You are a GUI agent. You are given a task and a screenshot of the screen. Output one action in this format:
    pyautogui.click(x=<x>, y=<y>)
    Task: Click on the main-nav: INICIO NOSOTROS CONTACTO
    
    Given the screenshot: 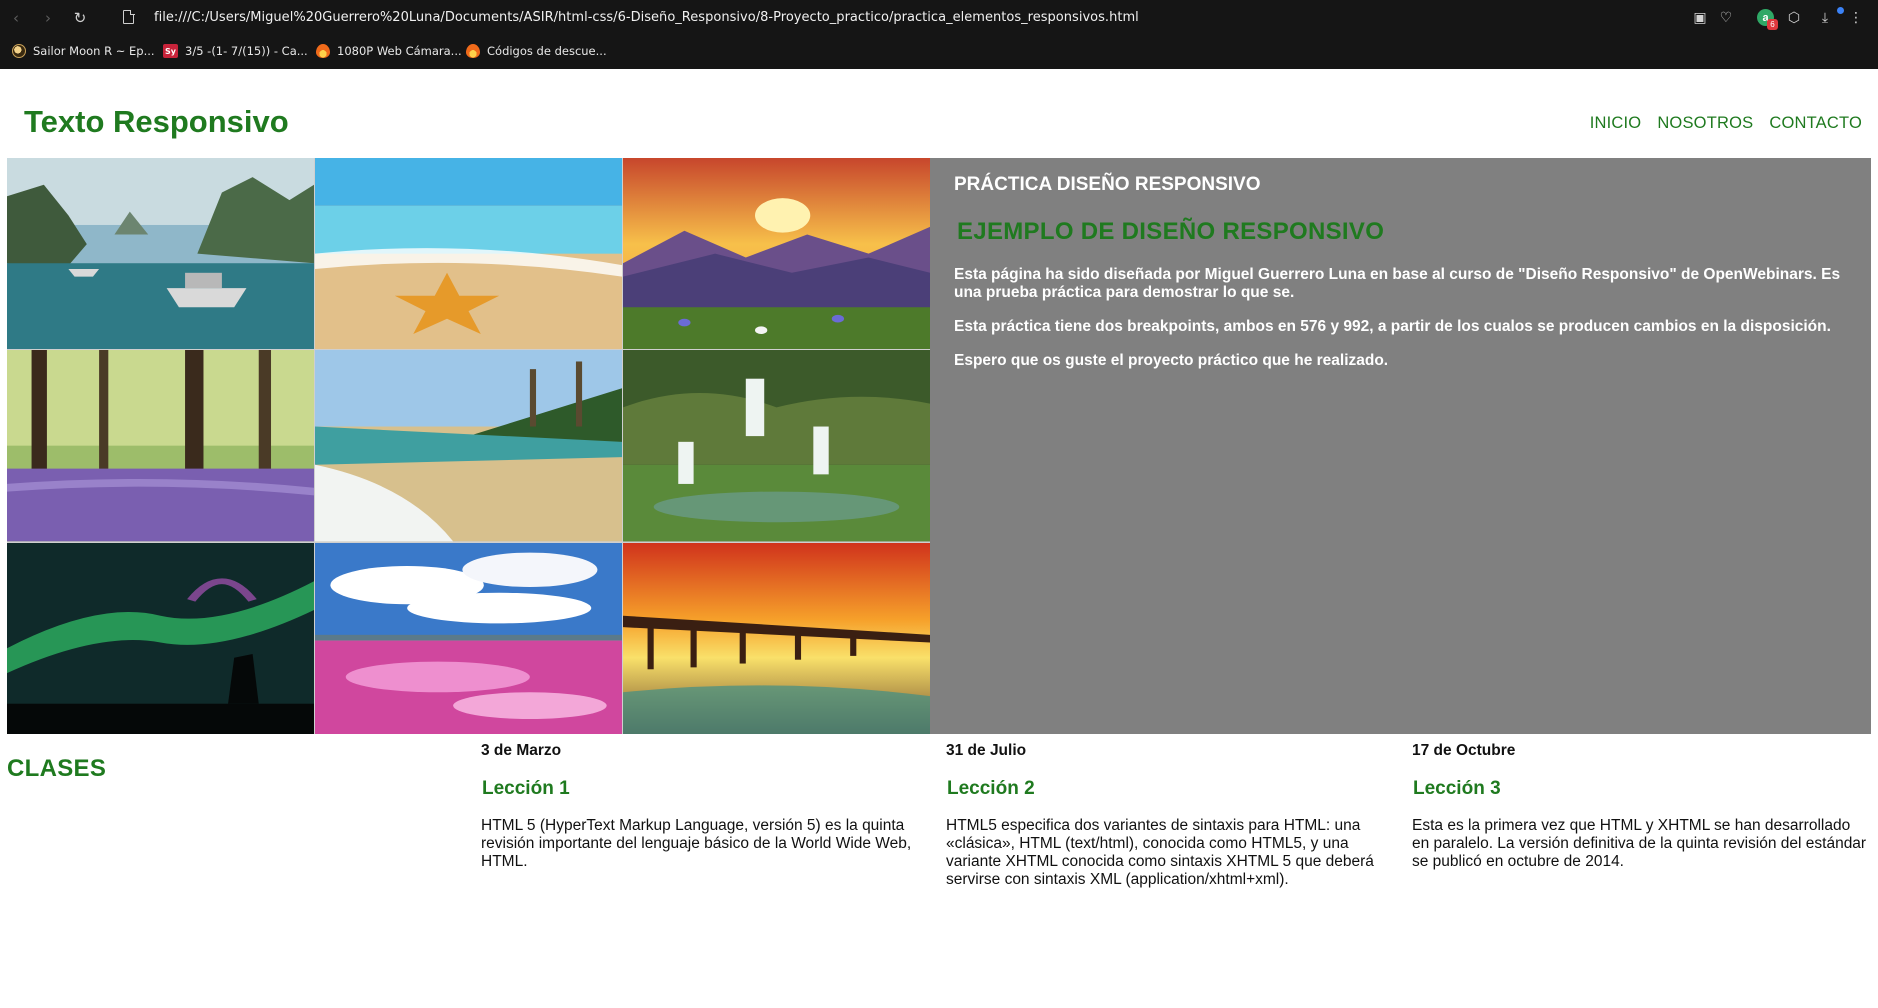 What is the action you would take?
    pyautogui.click(x=1726, y=123)
    